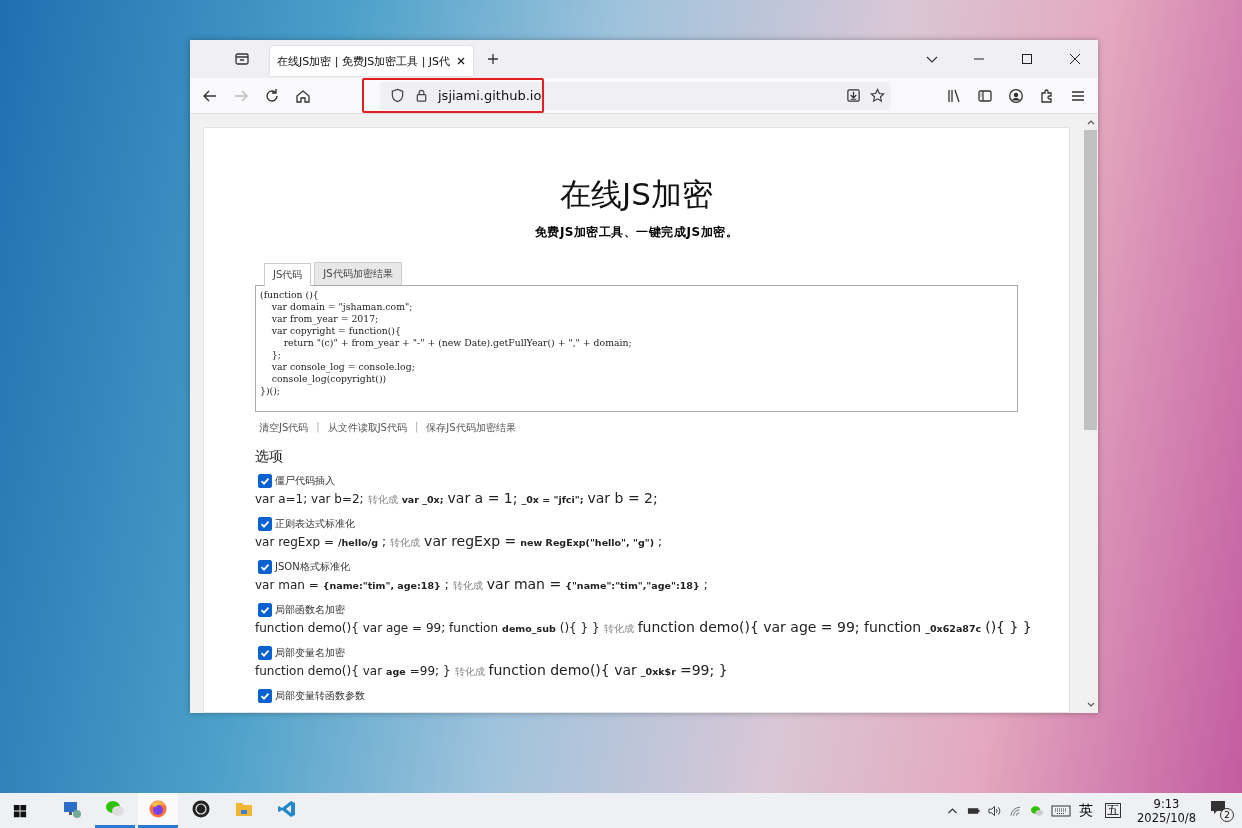 This screenshot has height=828, width=1242. Describe the element at coordinates (1086, 810) in the screenshot. I see `input-language: 英` at that location.